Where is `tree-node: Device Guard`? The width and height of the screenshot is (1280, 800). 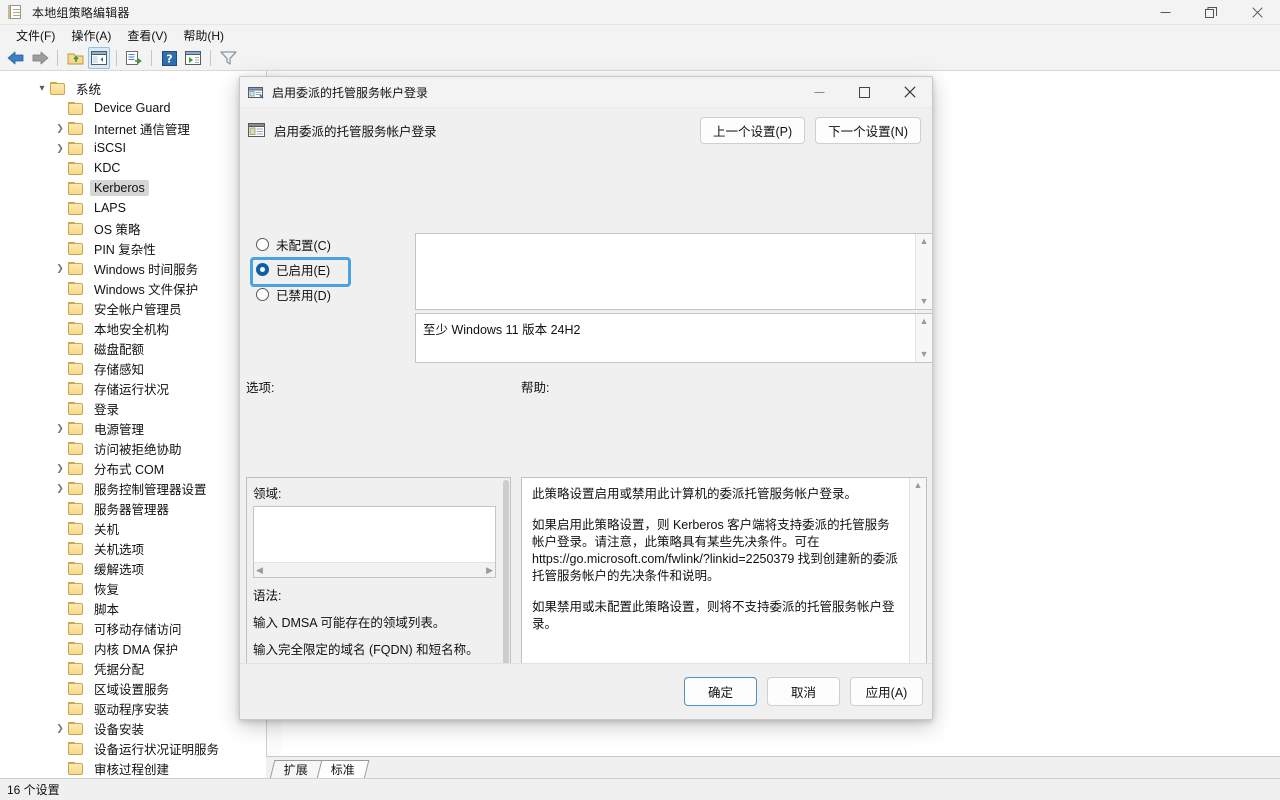
tree-node: Device Guard is located at coordinates (133, 108).